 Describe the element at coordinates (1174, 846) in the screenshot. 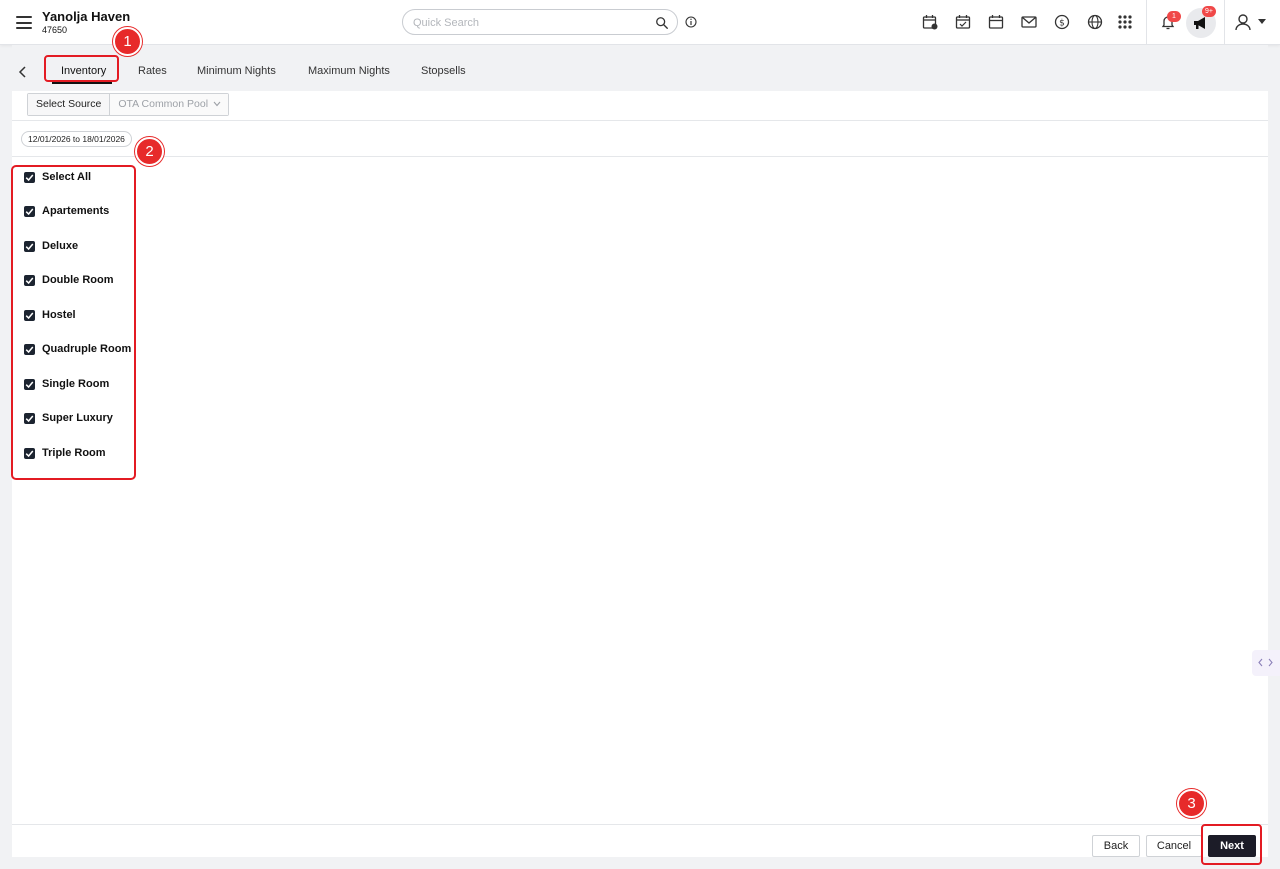

I see `cancel-button: Cancel` at that location.